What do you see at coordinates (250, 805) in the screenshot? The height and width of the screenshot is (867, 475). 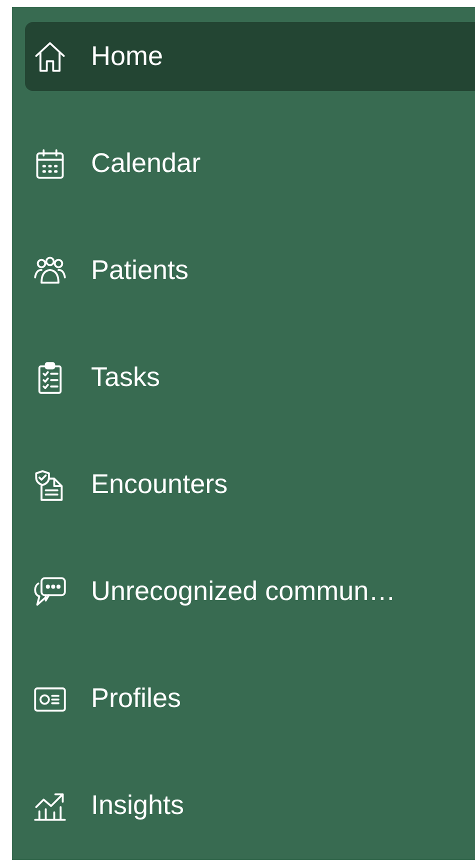 I see `sidebar-item: Insights` at bounding box center [250, 805].